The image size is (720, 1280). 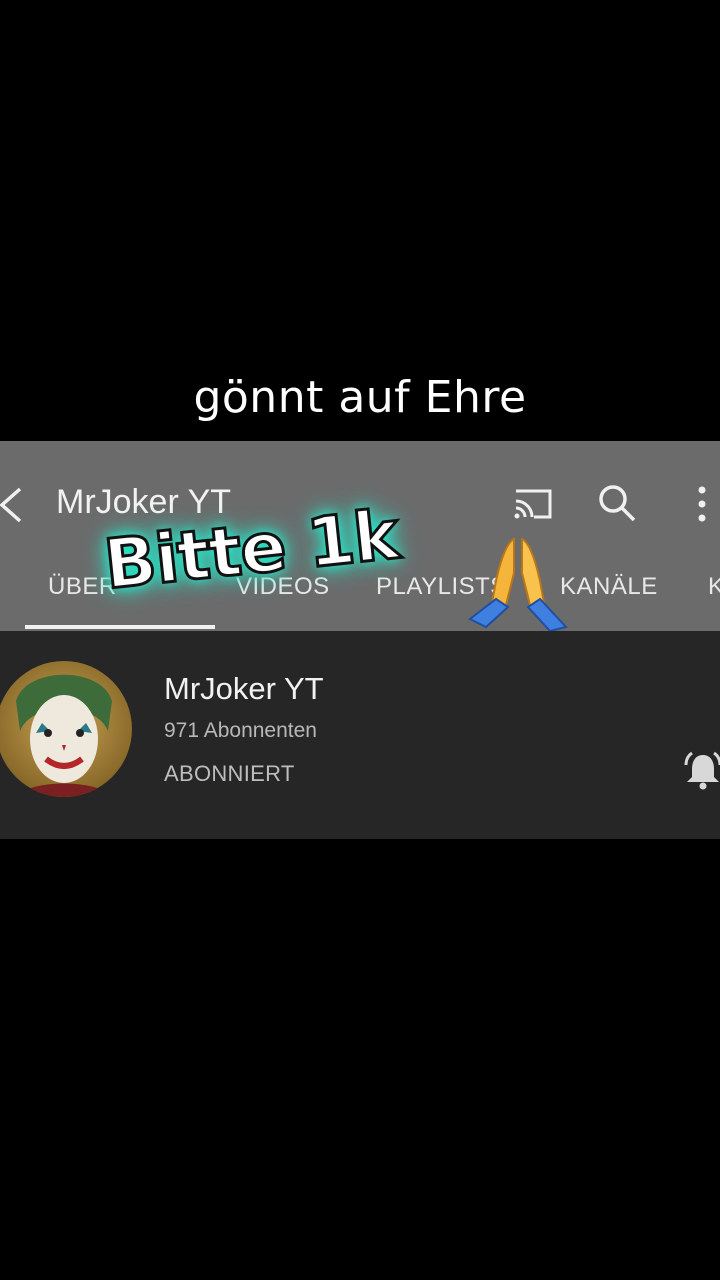 I want to click on more-icon, so click(x=702, y=504).